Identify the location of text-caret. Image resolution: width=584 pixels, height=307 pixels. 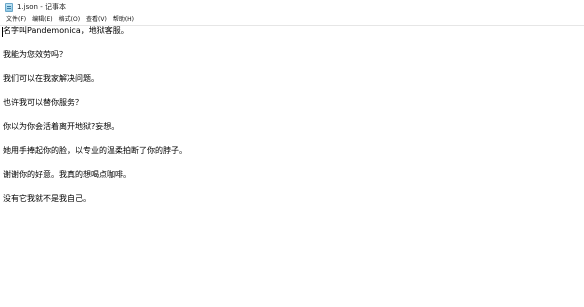
(2, 32).